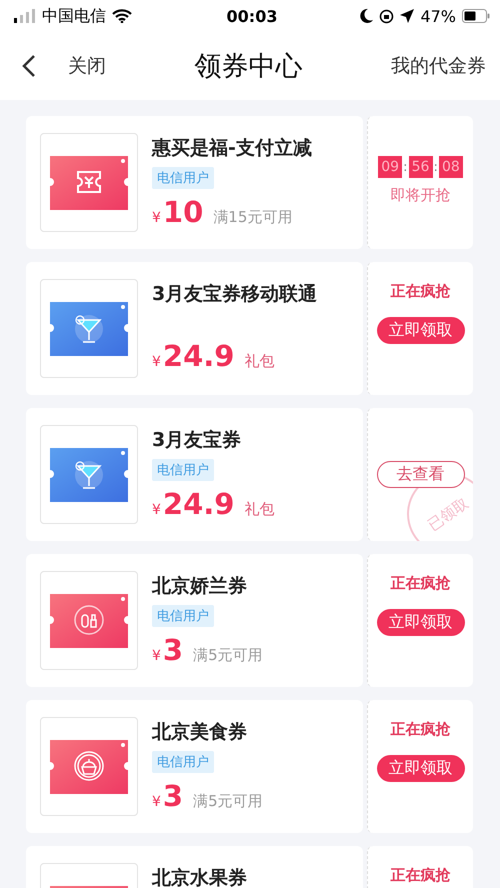  I want to click on countdown-digits: 56, so click(420, 167).